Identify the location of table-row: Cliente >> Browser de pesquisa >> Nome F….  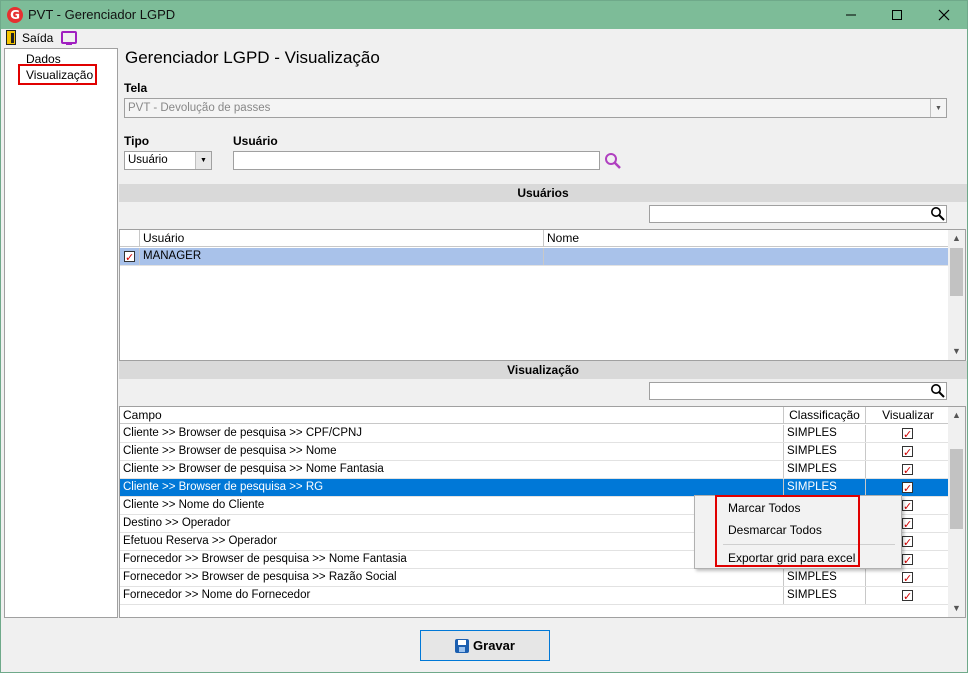
(535, 470).